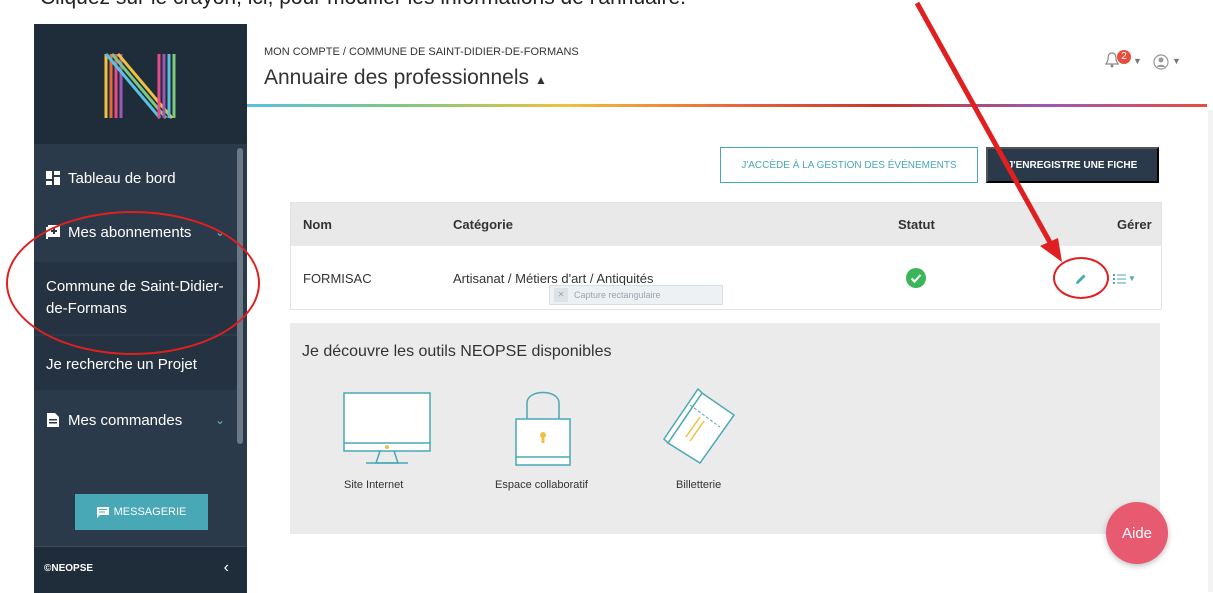 This screenshot has width=1213, height=593. Describe the element at coordinates (1210, 351) in the screenshot. I see `page-scrollbar` at that location.